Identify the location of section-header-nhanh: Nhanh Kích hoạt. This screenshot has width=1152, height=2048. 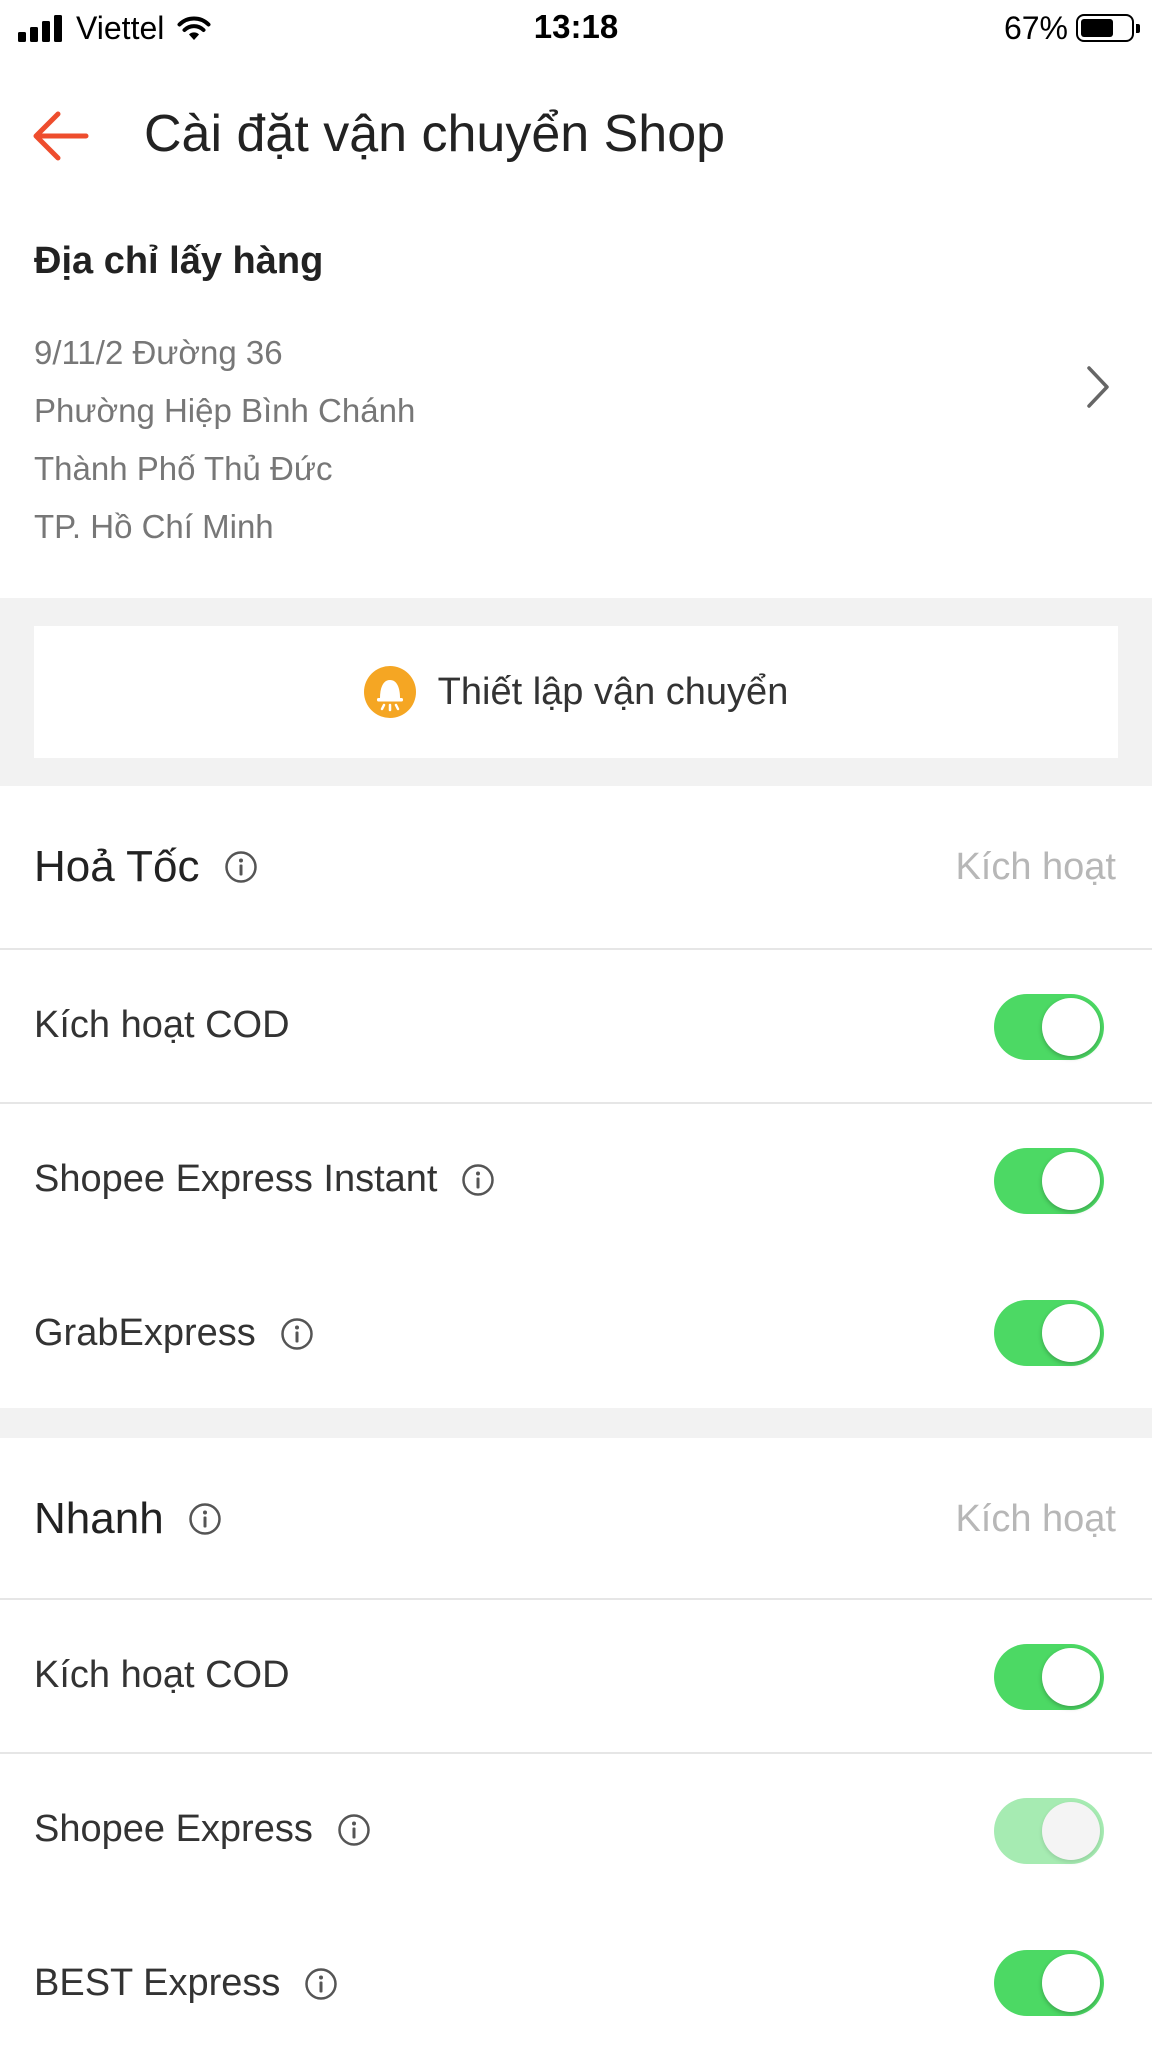
(576, 1519).